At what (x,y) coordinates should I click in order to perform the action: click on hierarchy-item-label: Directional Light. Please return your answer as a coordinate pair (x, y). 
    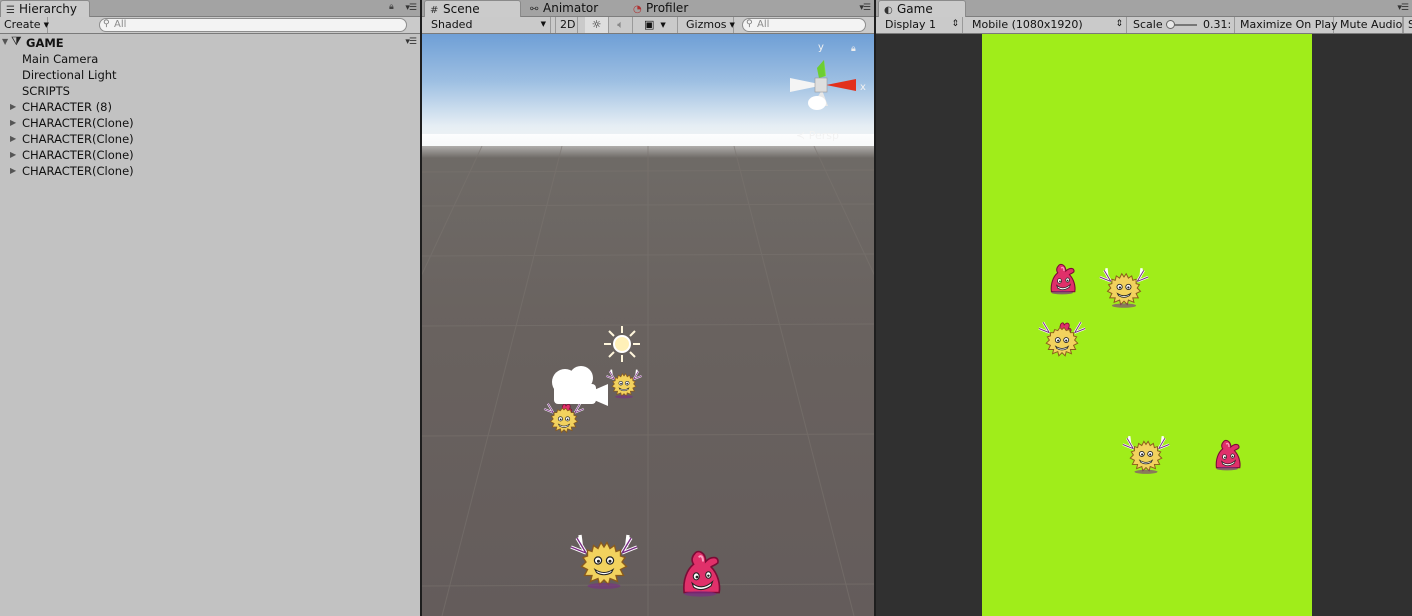
    Looking at the image, I should click on (69, 75).